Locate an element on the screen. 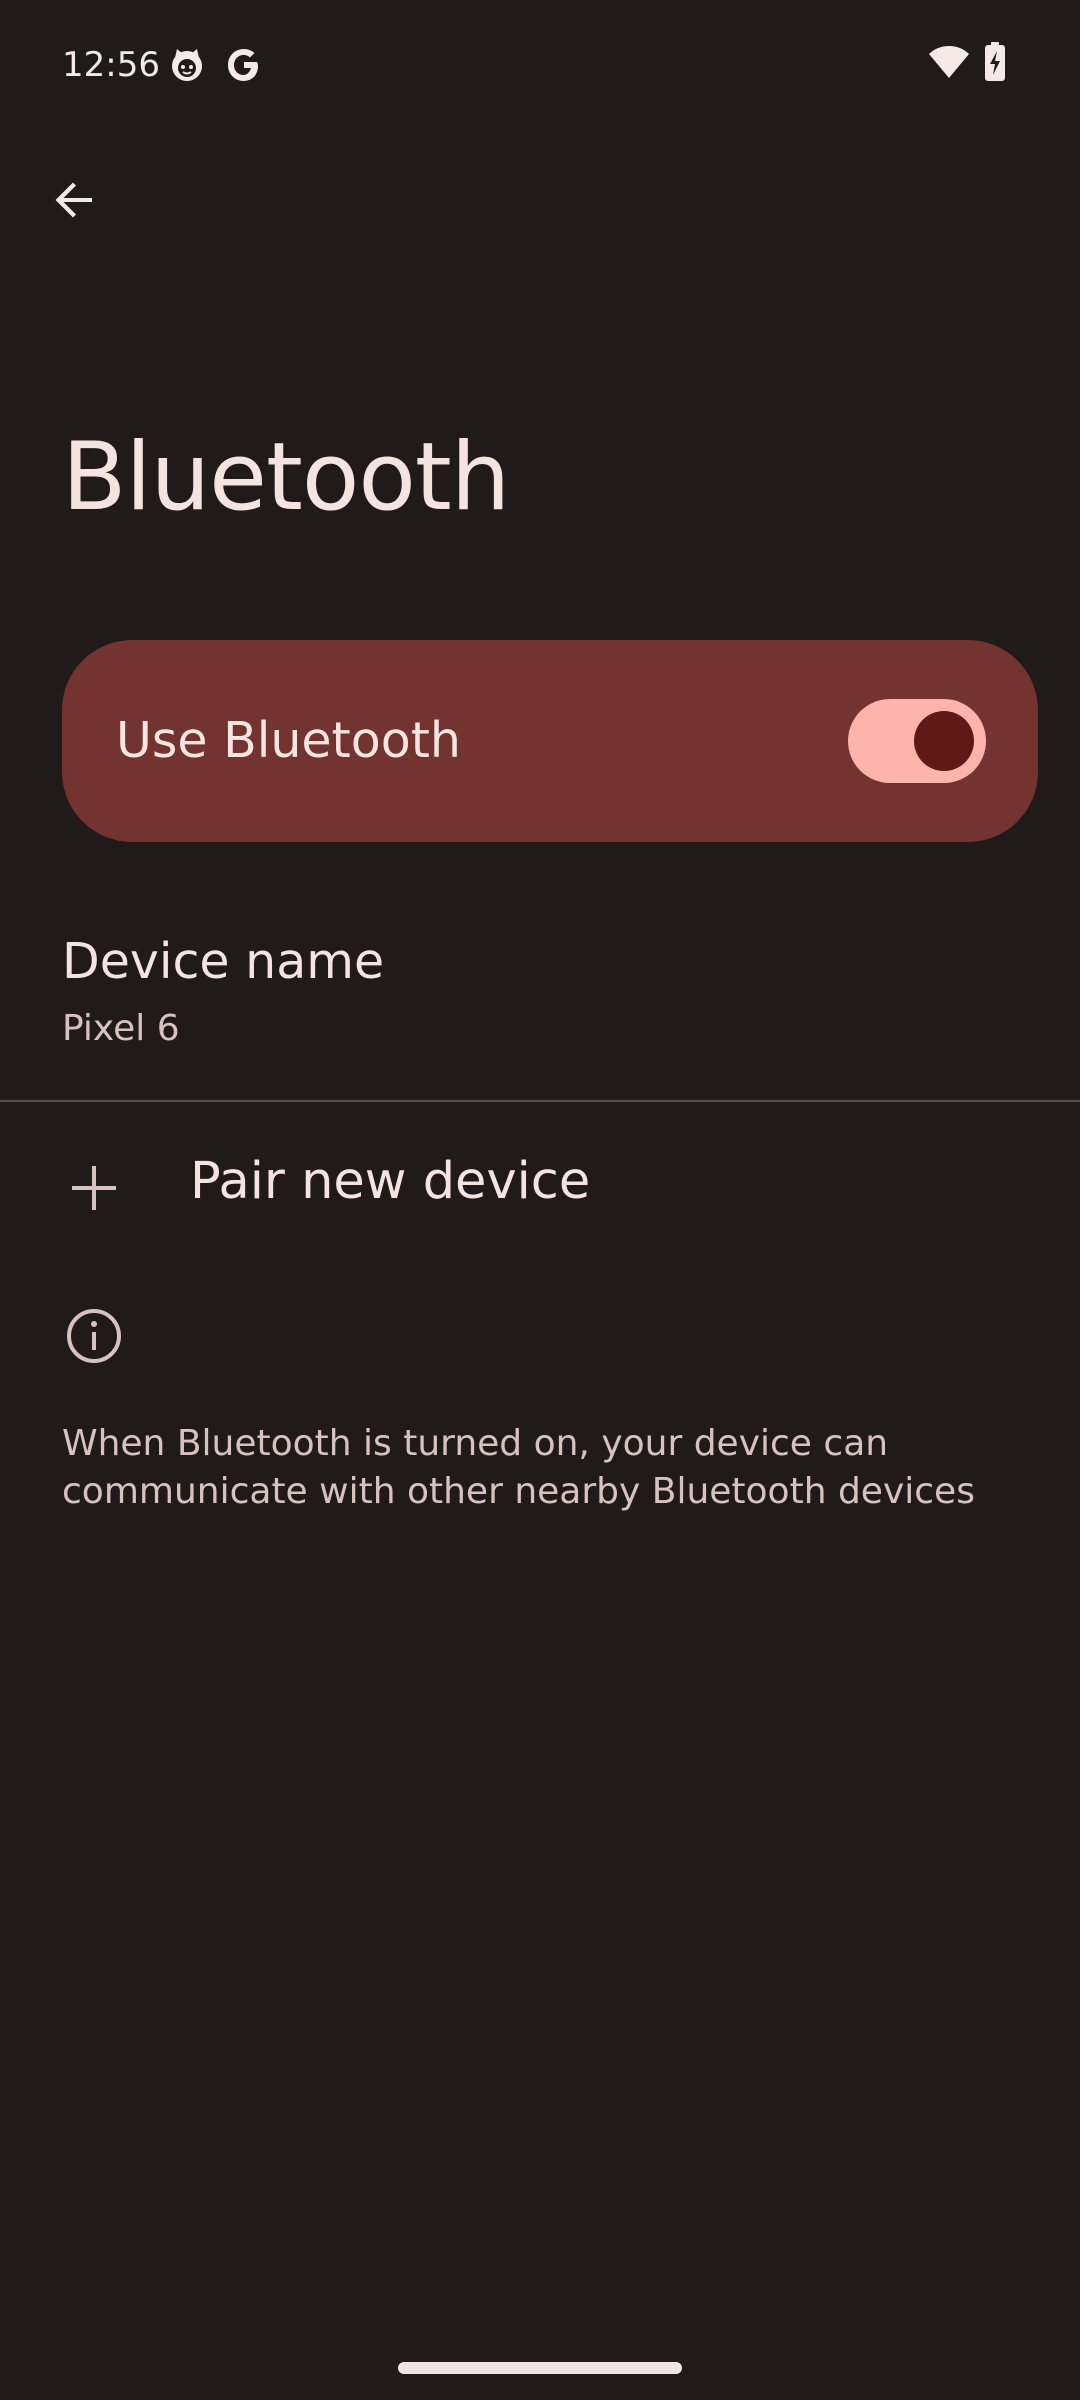 Image resolution: width=1080 pixels, height=2400 pixels. status-bar: 12:56 is located at coordinates (540, 64).